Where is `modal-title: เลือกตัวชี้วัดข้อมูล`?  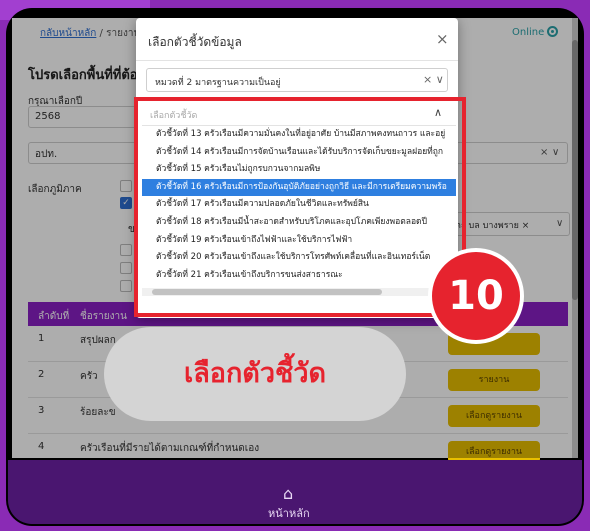
modal-title: เลือกตัวชี้วัดข้อมูล is located at coordinates (195, 42).